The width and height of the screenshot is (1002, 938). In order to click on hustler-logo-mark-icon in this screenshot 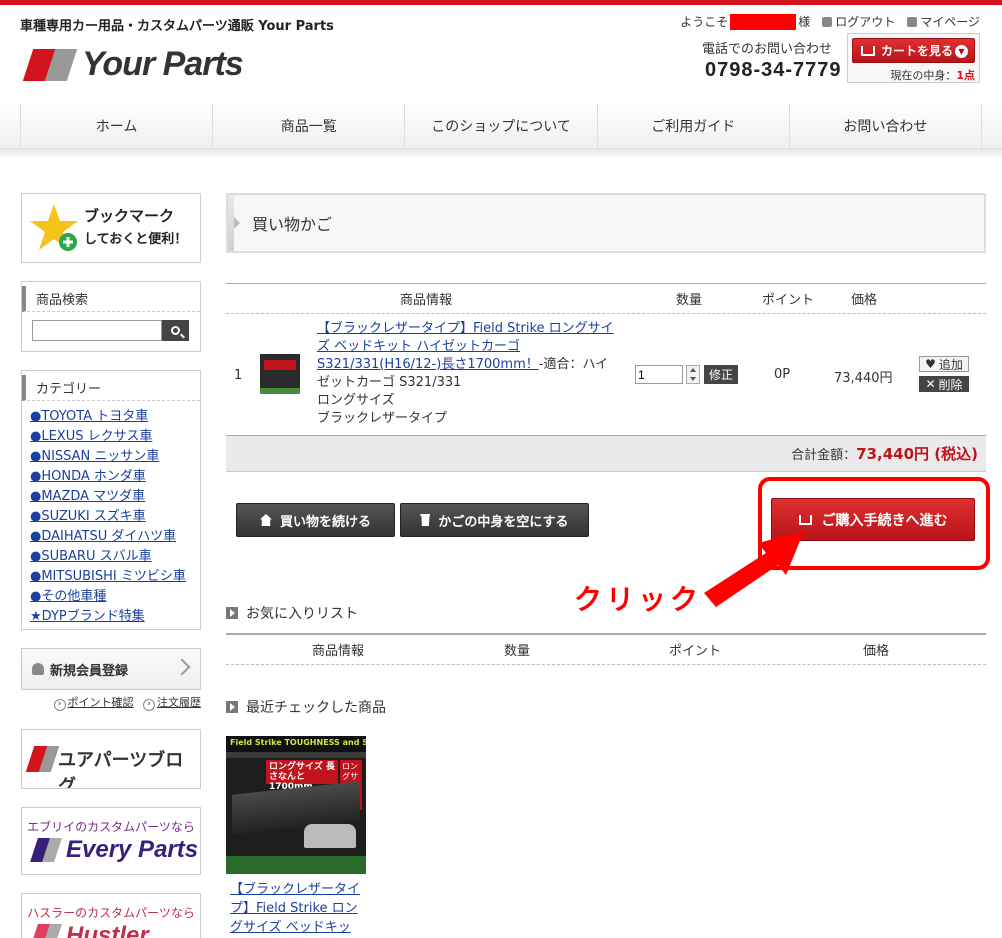, I will do `click(46, 931)`.